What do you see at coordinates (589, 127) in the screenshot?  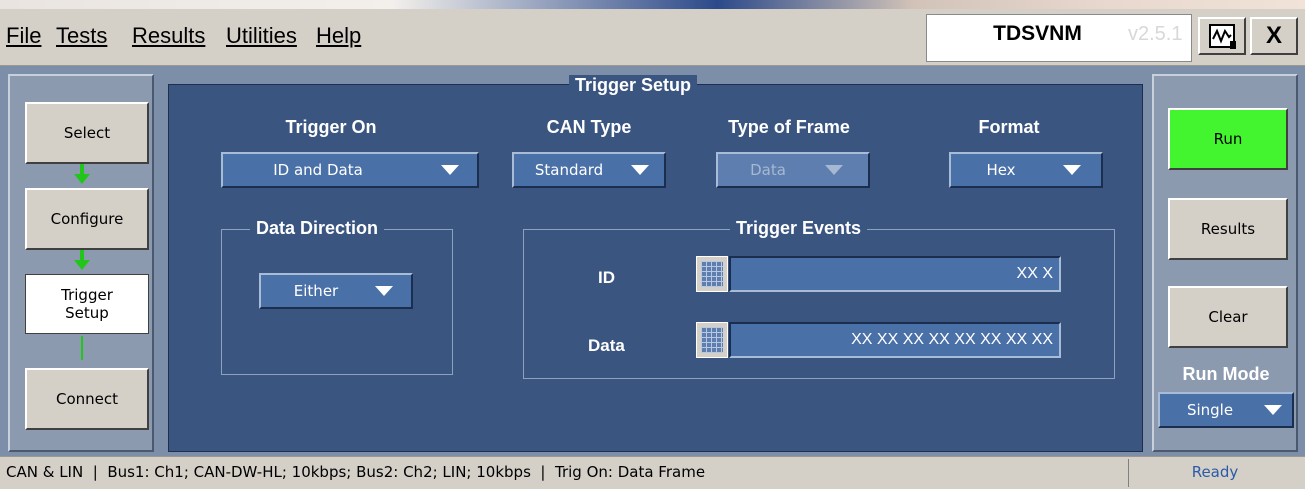 I see `can-type-label: CAN Type` at bounding box center [589, 127].